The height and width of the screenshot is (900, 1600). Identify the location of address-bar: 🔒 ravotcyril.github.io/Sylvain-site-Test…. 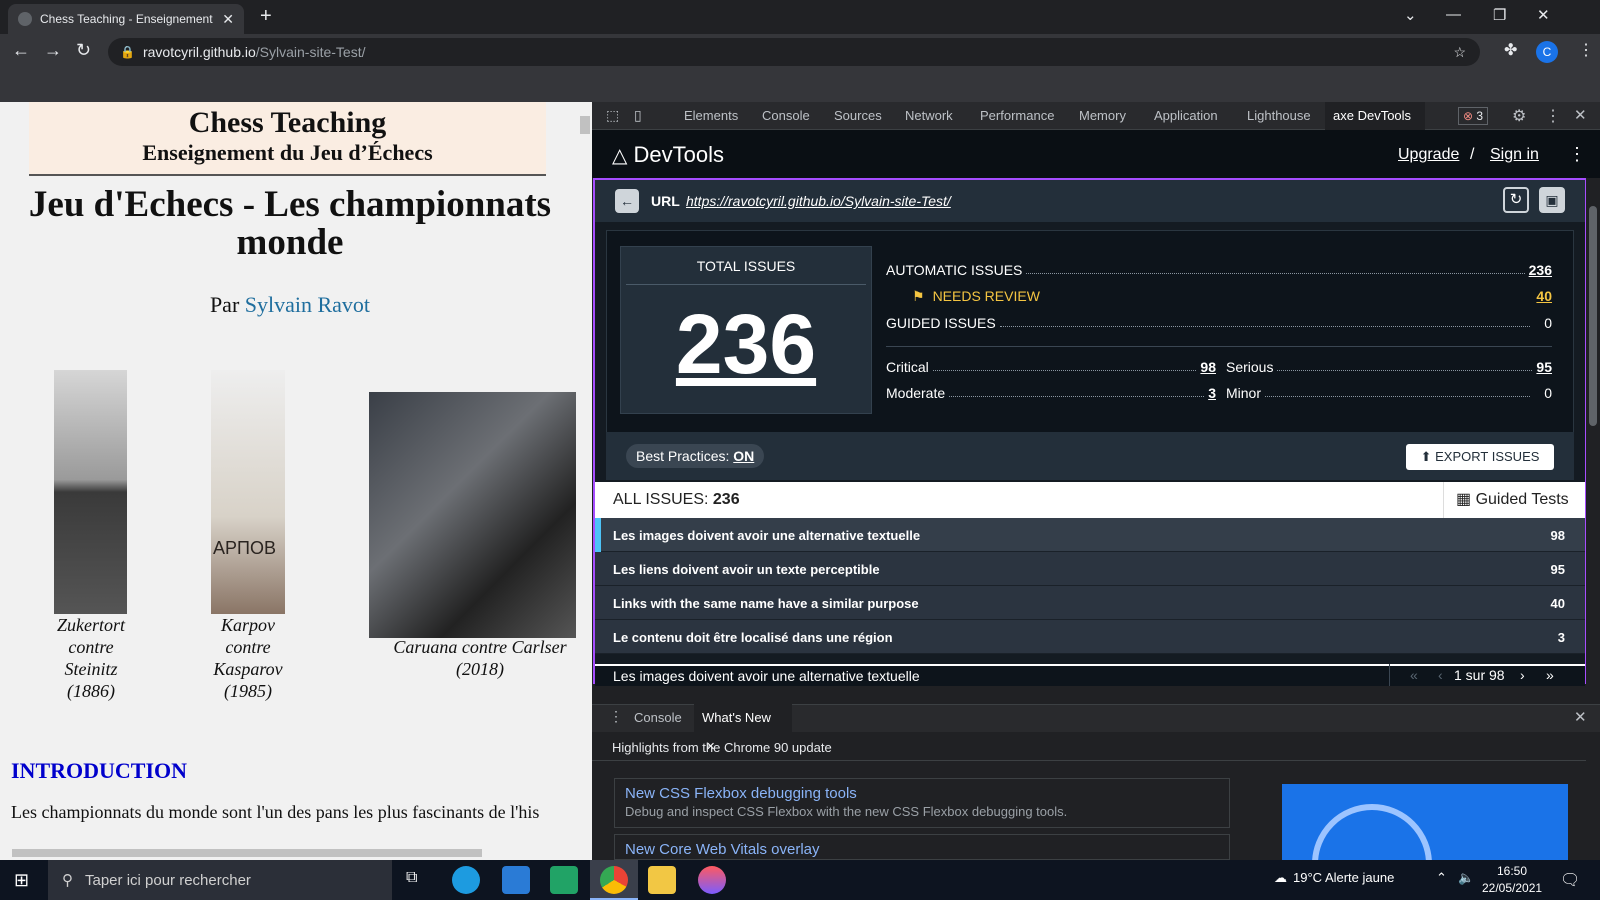
(794, 52).